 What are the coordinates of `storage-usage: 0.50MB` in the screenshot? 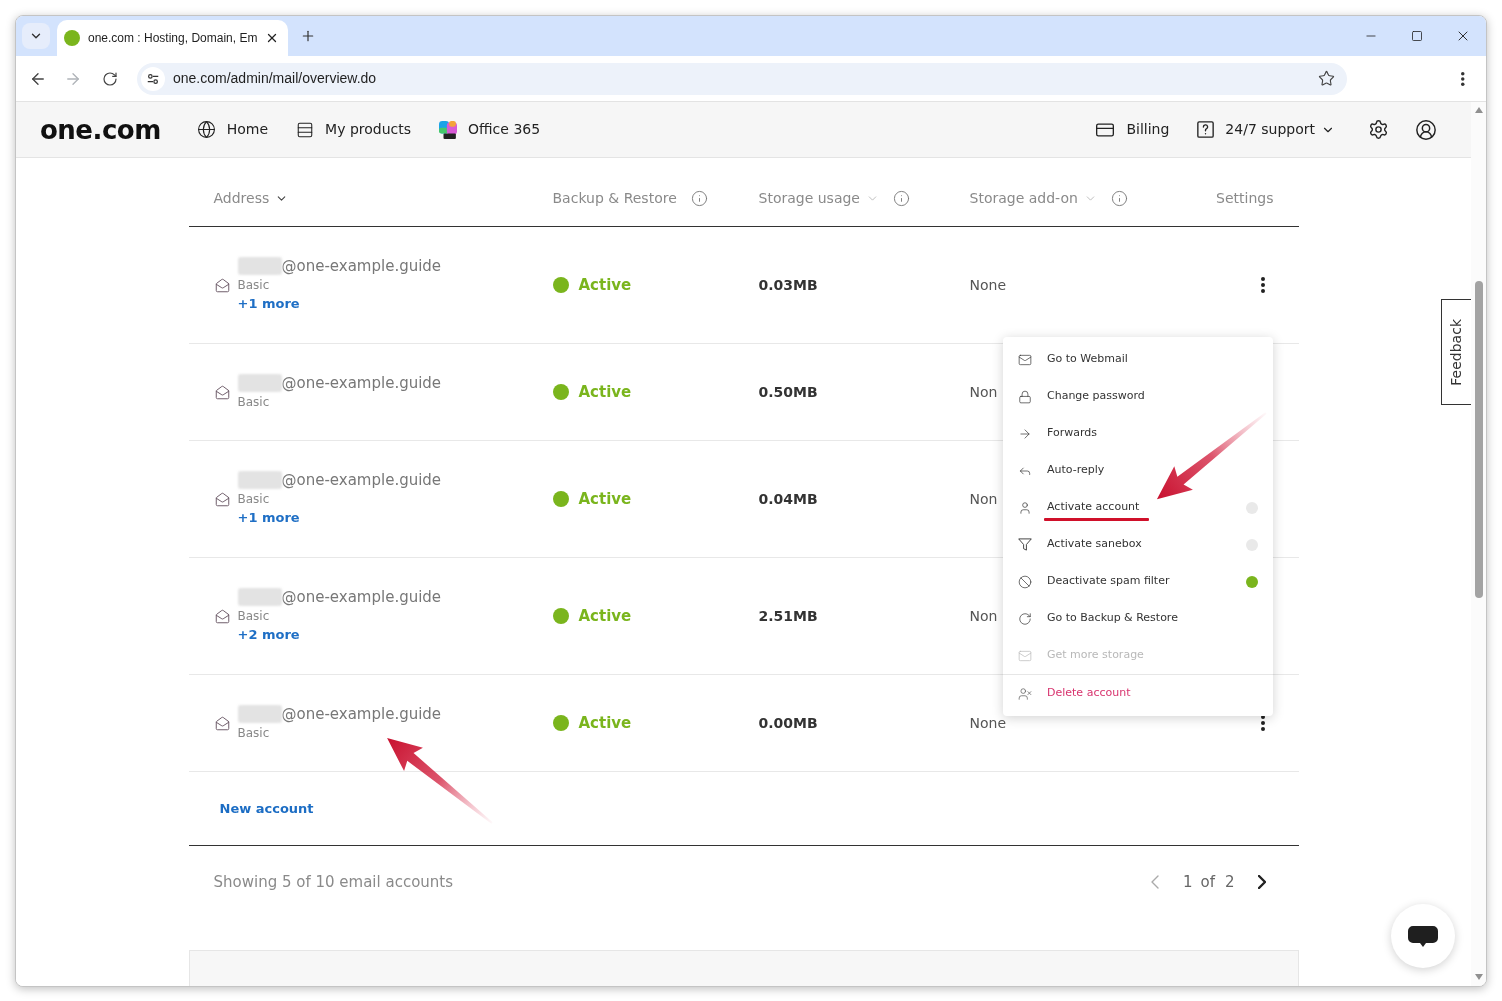 It's located at (788, 392).